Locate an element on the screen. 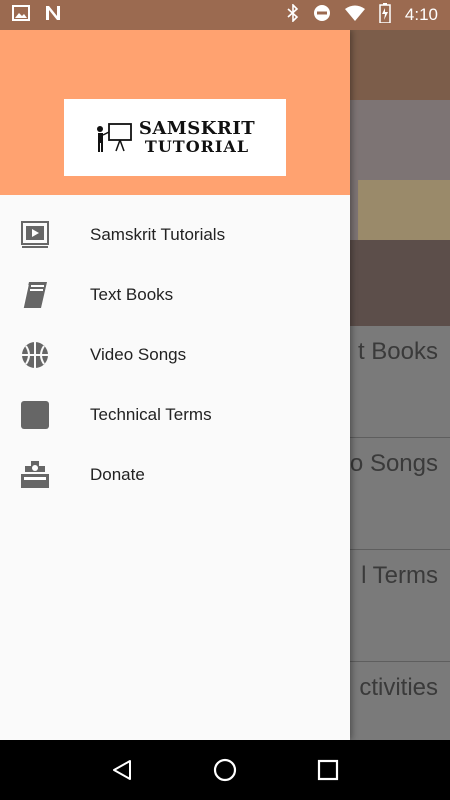 The height and width of the screenshot is (800, 450). menu-item-label: Samskrit Tutorials is located at coordinates (158, 234).